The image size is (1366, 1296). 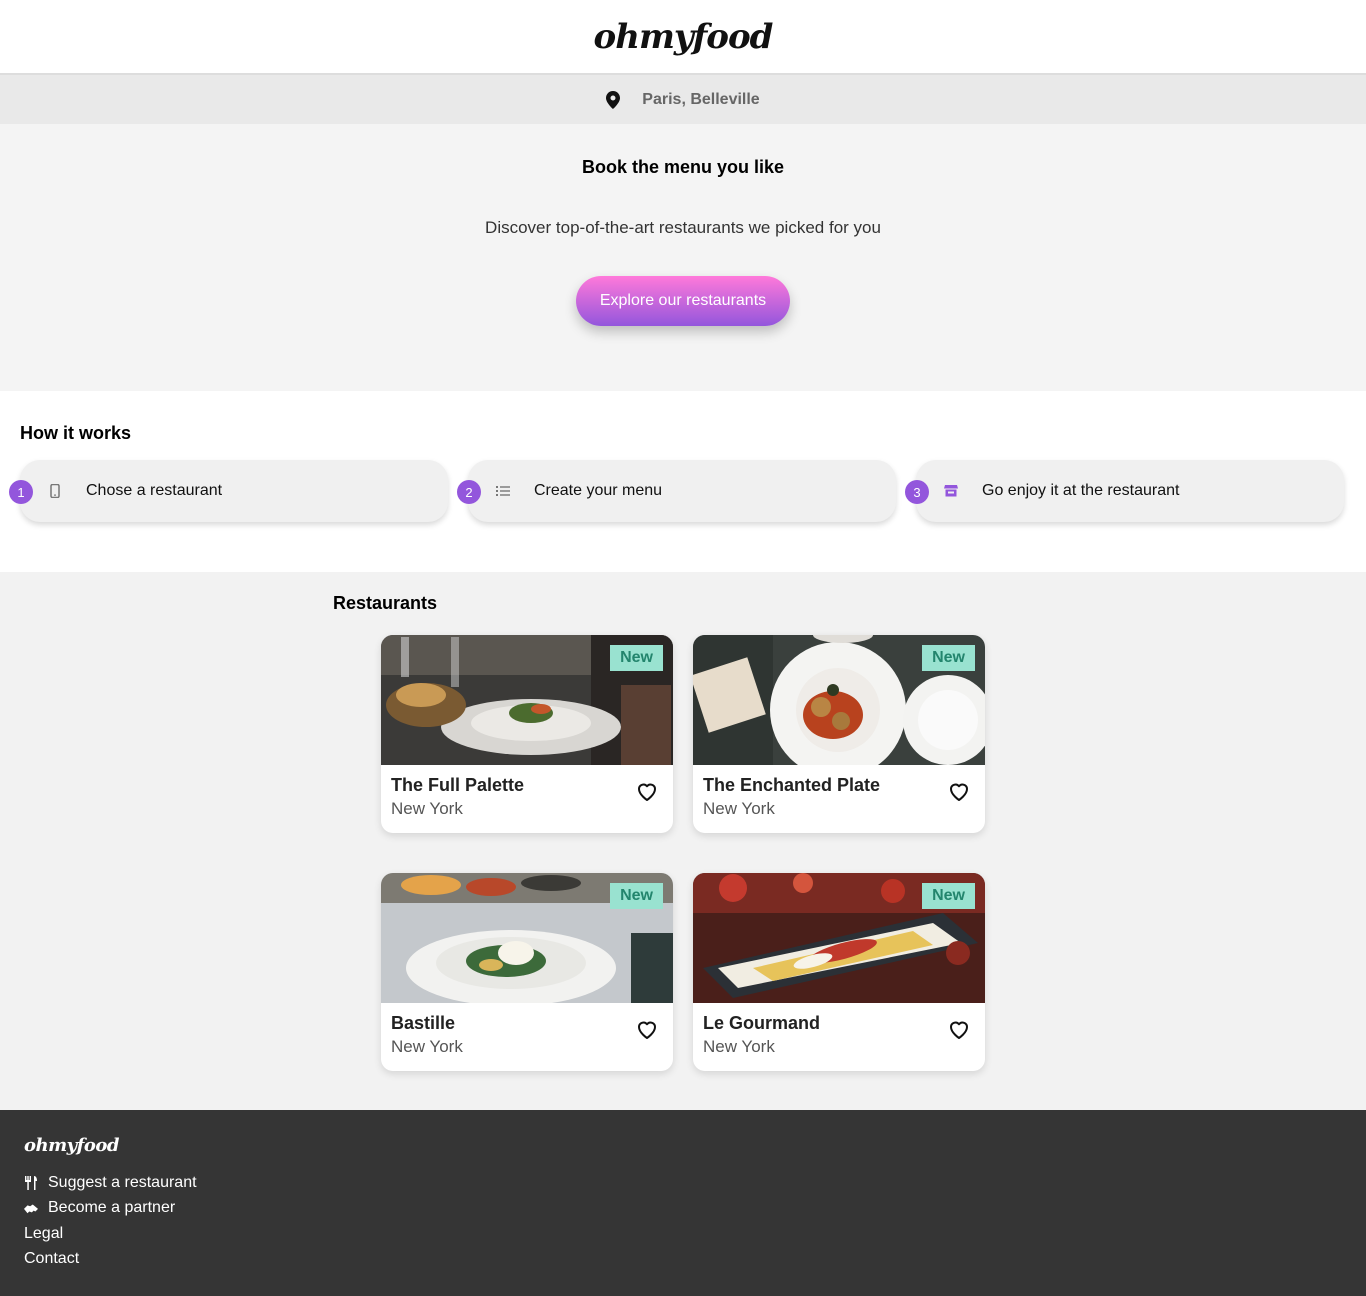 I want to click on step-label: Create your menu, so click(x=598, y=490).